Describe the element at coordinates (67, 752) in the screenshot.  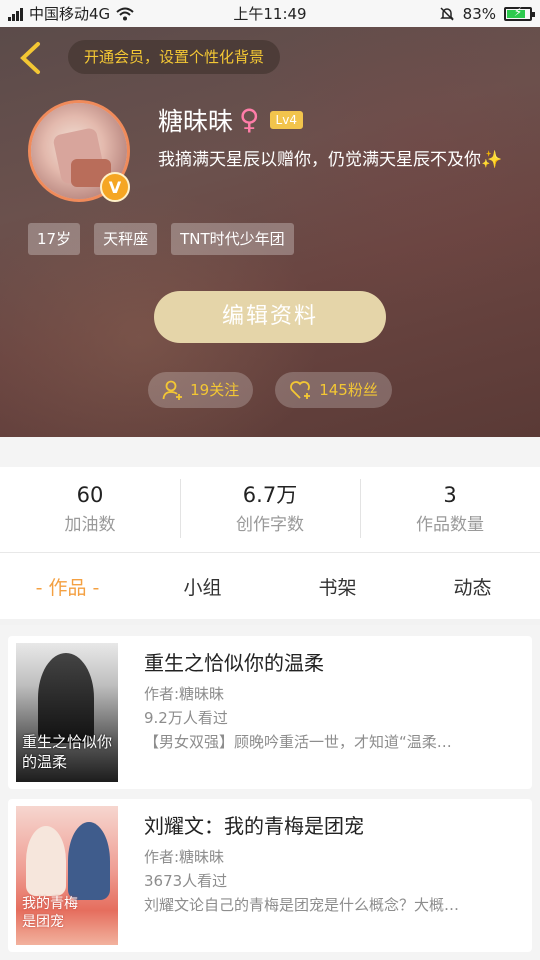
I see `book-cover-text: 重生之恰似你的温柔` at that location.